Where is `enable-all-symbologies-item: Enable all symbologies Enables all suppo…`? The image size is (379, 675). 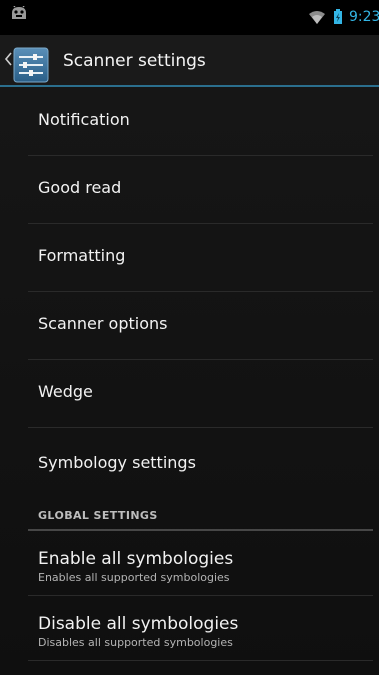 enable-all-symbologies-item: Enable all symbologies Enables all suppo… is located at coordinates (200, 565).